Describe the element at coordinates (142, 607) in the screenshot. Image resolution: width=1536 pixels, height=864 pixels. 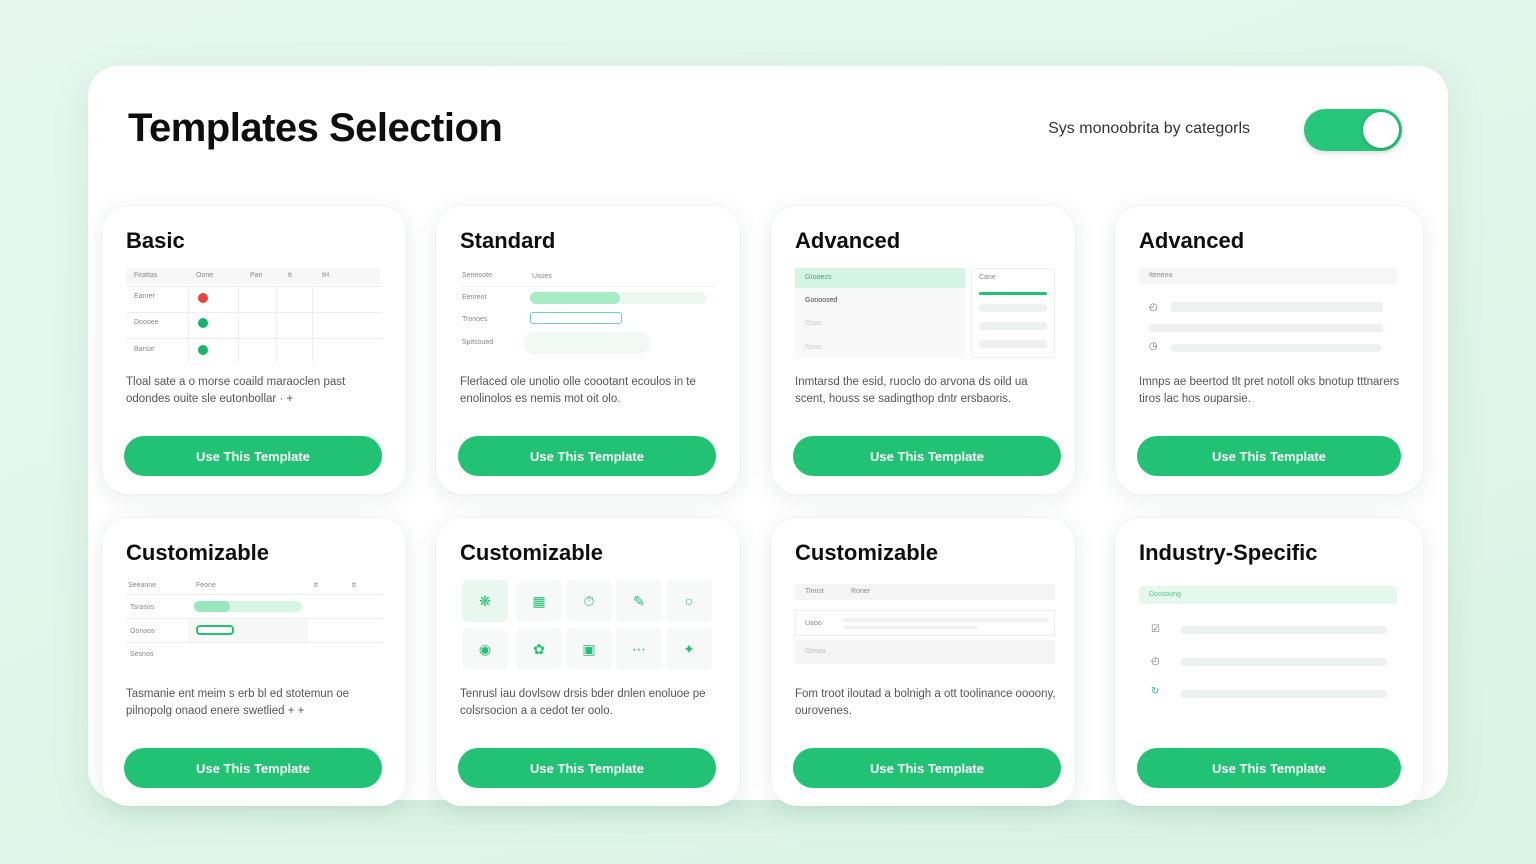
I see `preview-row-label: Tsrasos` at that location.